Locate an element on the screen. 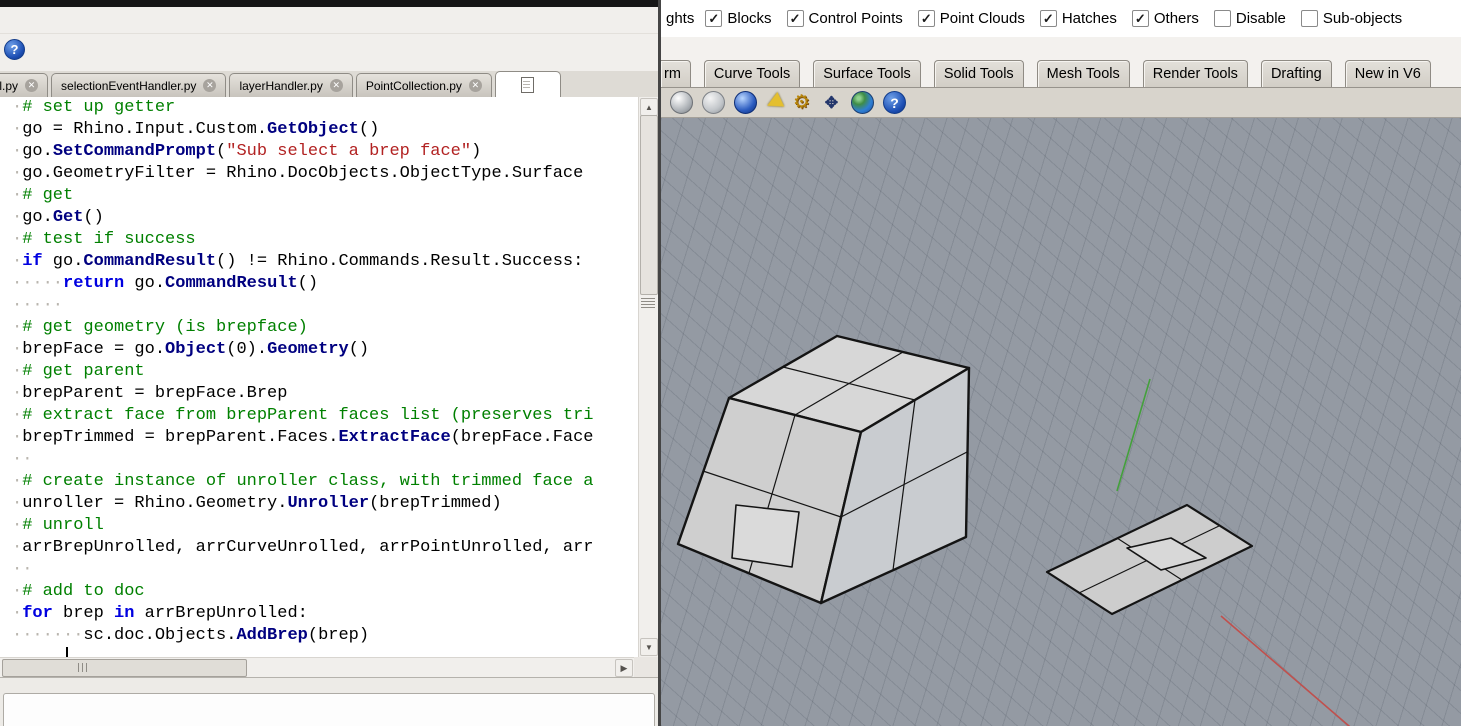  code-token: (0). is located at coordinates (247, 349).